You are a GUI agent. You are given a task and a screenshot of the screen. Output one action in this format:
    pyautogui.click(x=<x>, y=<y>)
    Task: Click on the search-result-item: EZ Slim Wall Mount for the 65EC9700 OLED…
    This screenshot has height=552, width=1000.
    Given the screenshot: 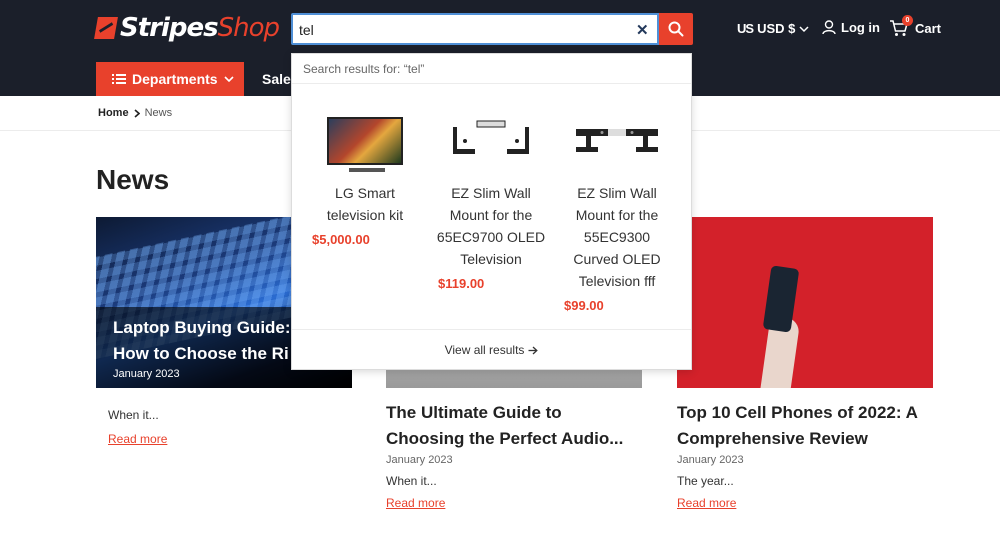 What is the action you would take?
    pyautogui.click(x=491, y=187)
    